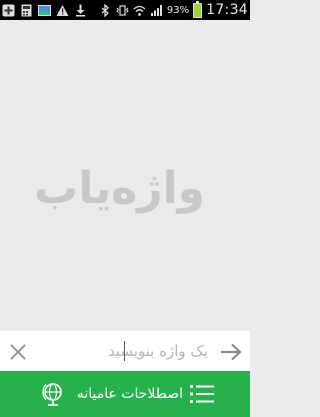  Describe the element at coordinates (198, 9) in the screenshot. I see `battery-icon` at that location.